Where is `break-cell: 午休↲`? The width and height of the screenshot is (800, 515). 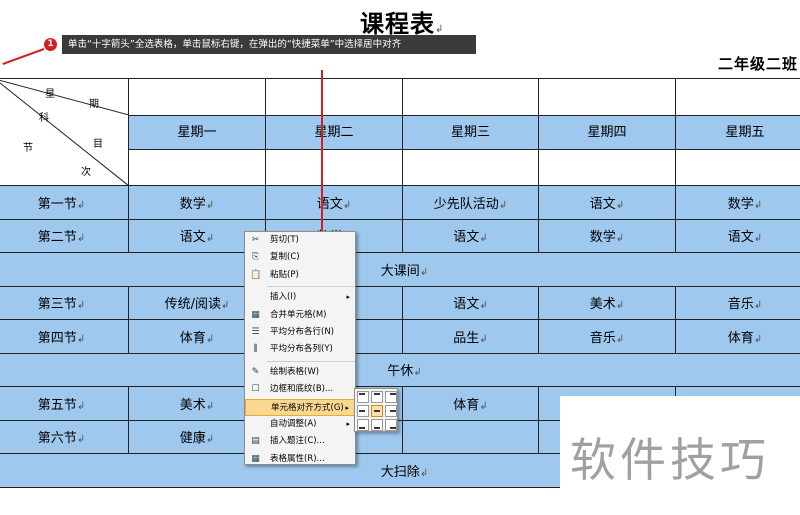
break-cell: 午休↲ is located at coordinates (400, 369).